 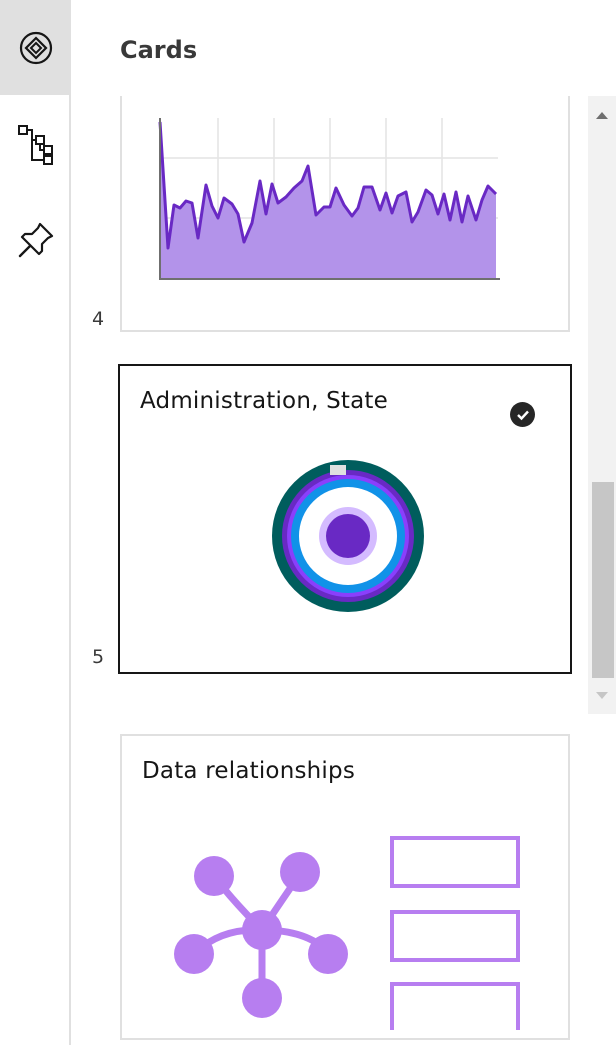 I want to click on network-thumbnail, so click(x=347, y=933).